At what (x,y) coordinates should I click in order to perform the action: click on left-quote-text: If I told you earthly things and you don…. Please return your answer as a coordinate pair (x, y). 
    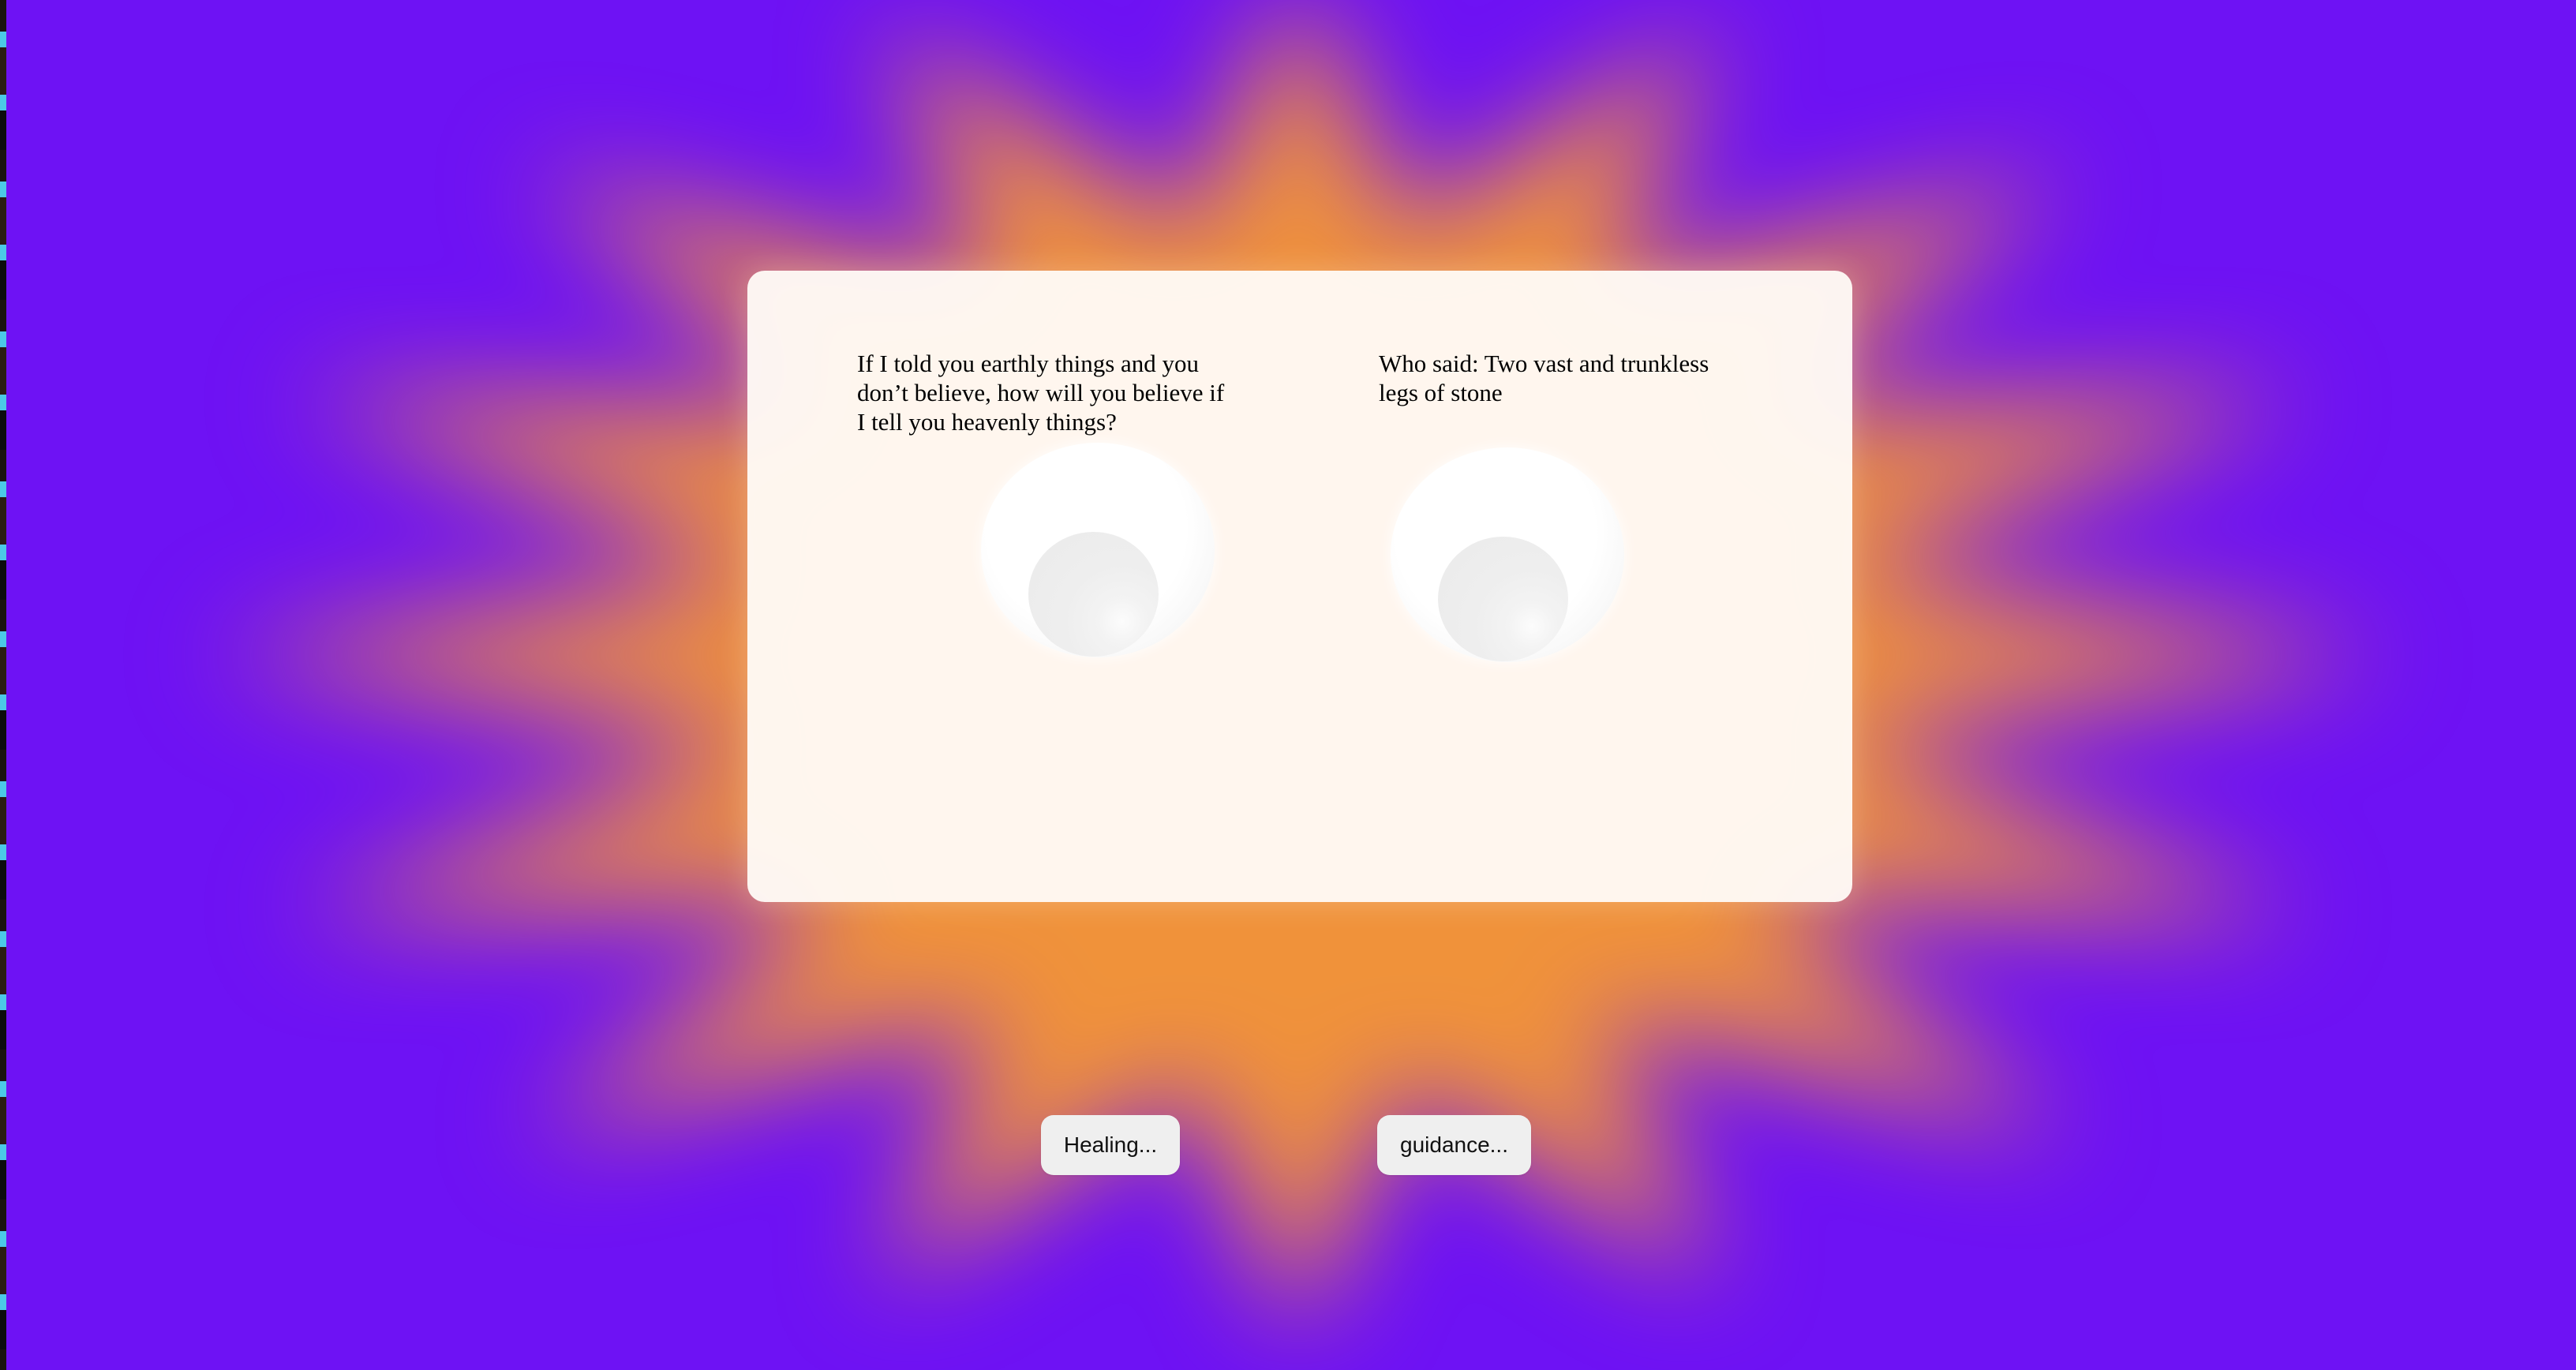
    Looking at the image, I should click on (1041, 393).